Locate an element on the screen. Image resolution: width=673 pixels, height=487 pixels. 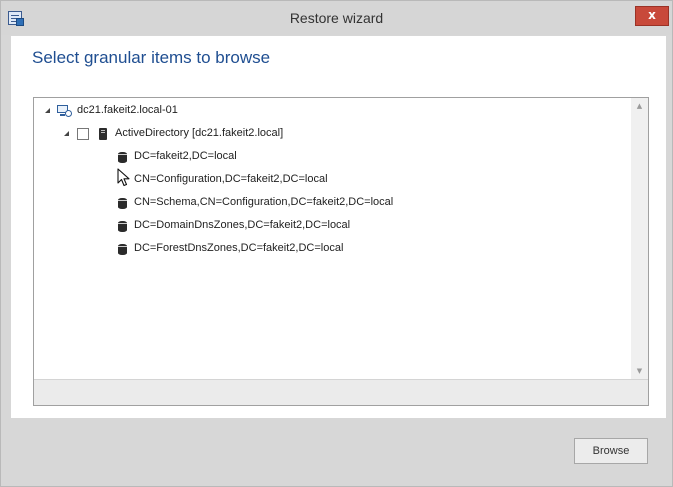
scroll-up-icon: ▲ is located at coordinates (639, 106).